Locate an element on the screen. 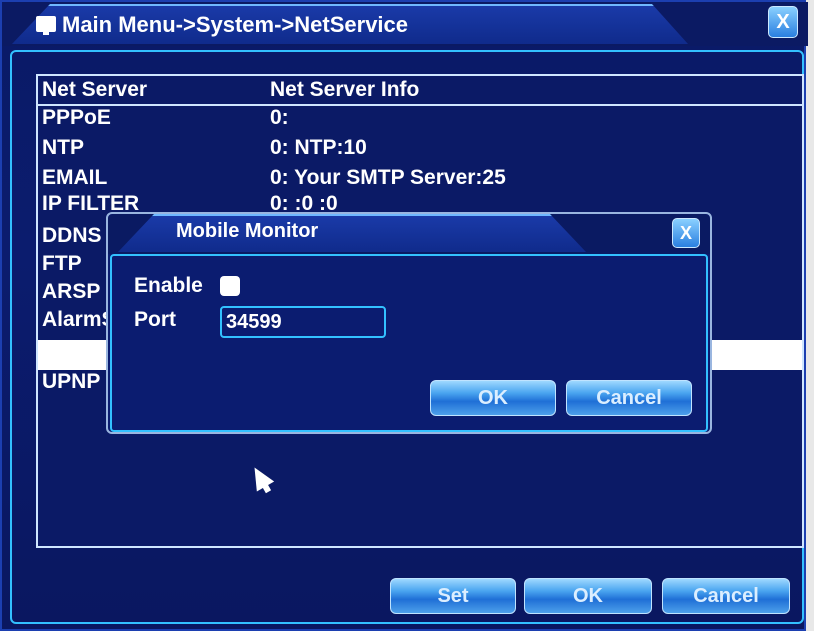  column-header-net-server: Net Server is located at coordinates (95, 89).